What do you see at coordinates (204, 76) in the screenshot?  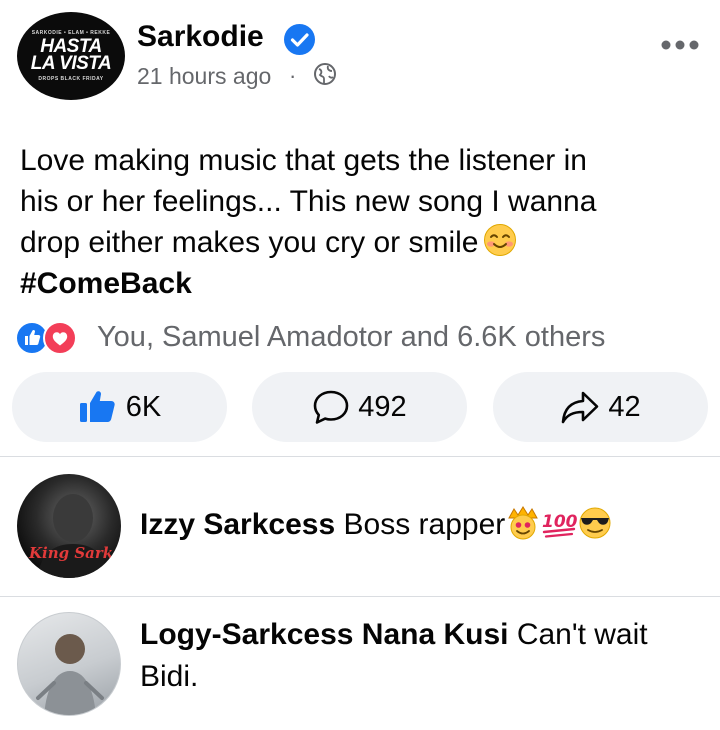 I see `post-timestamp: 21 hours ago` at bounding box center [204, 76].